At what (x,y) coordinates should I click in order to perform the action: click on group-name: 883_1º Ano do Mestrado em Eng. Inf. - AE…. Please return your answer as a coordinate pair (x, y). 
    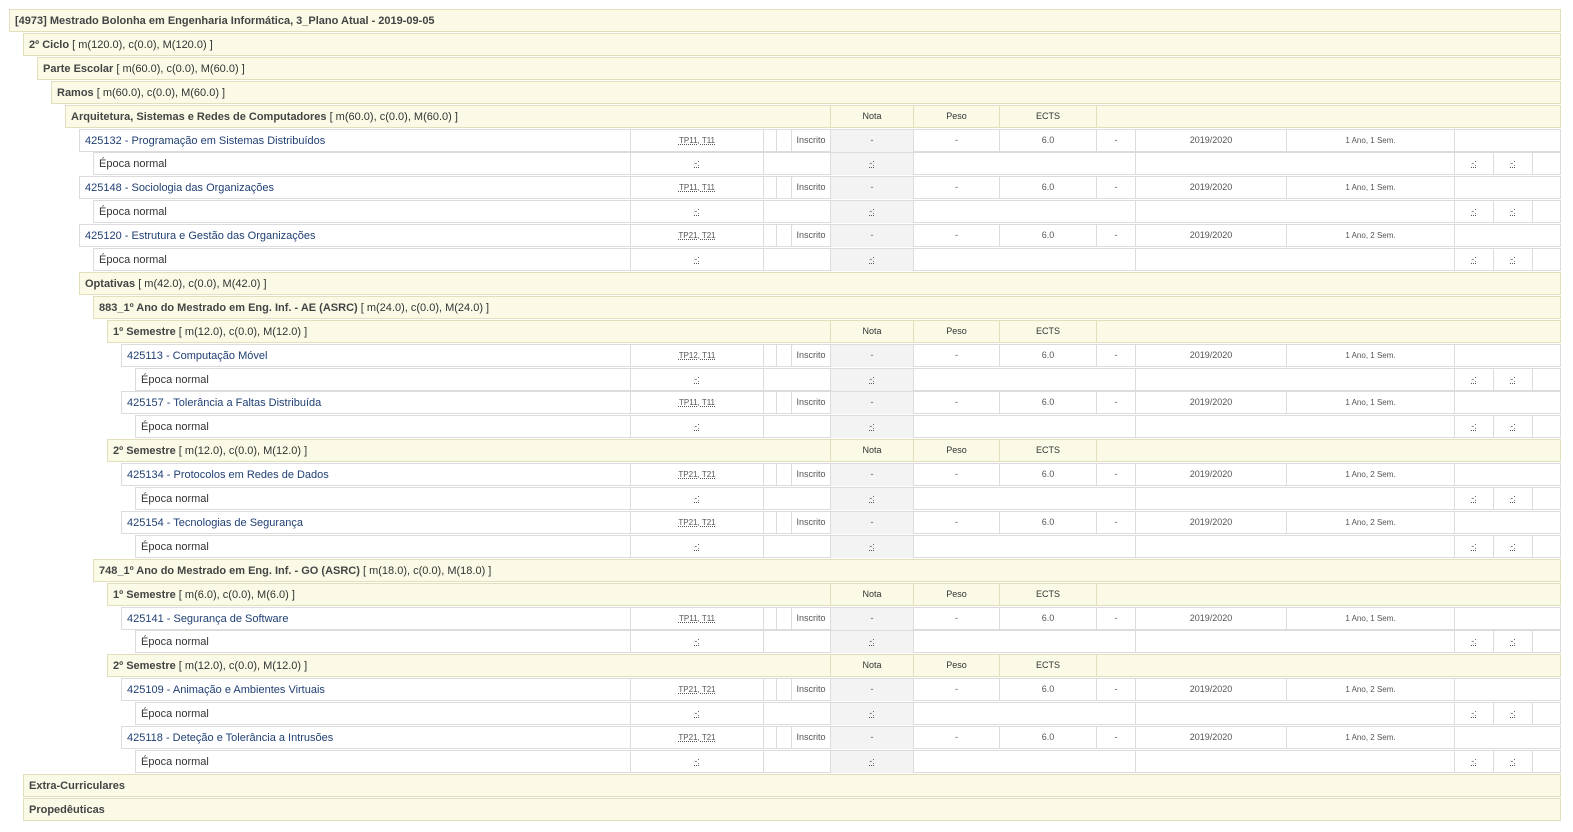
    Looking at the image, I should click on (228, 308).